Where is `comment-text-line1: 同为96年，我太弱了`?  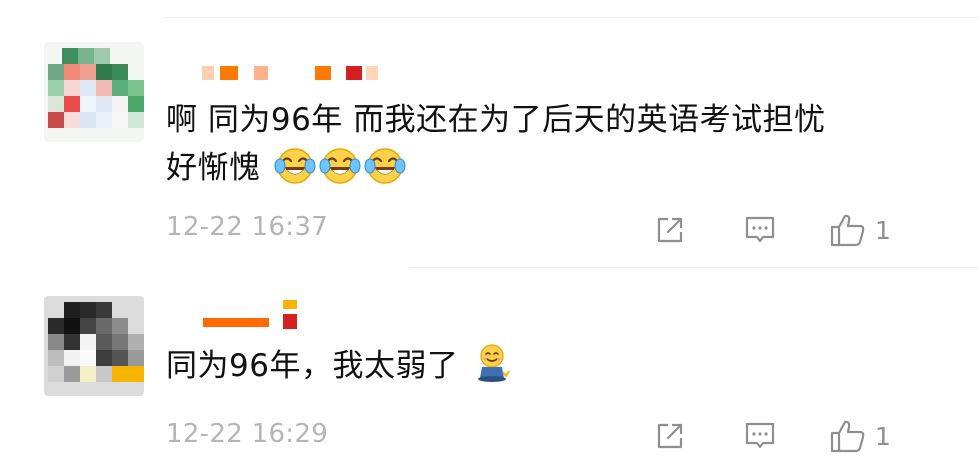 comment-text-line1: 同为96年，我太弱了 is located at coordinates (312, 366).